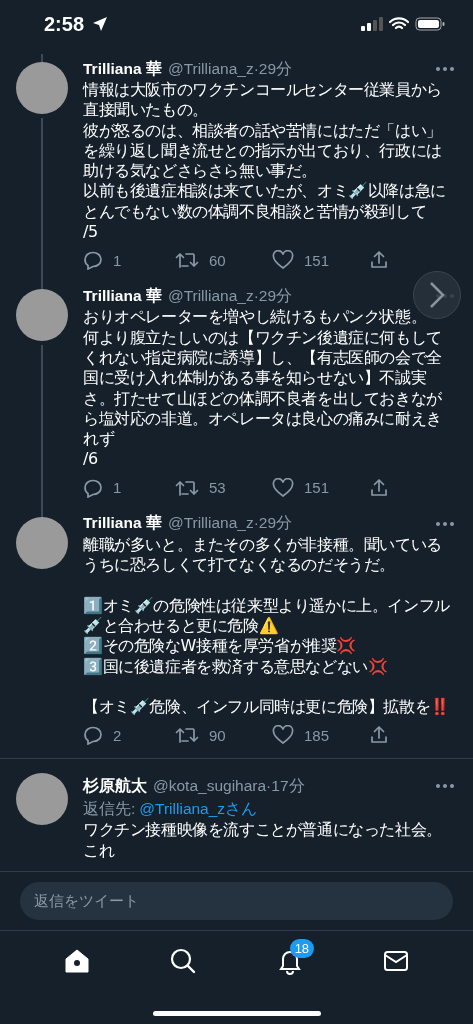  I want to click on tweet-text: 3⃣国に後遺症者を救済する意思などない💢, so click(236, 666).